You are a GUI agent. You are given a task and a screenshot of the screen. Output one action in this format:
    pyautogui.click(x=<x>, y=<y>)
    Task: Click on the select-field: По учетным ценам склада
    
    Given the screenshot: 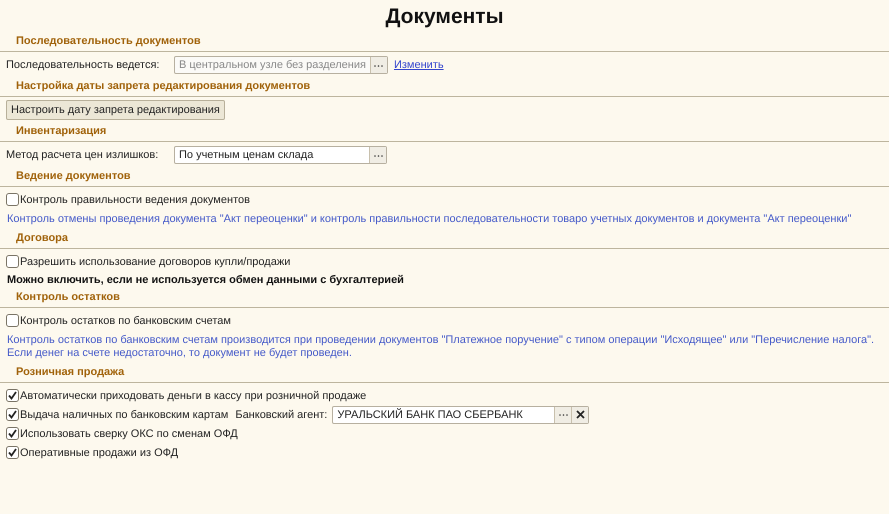 What is the action you would take?
    pyautogui.click(x=280, y=155)
    